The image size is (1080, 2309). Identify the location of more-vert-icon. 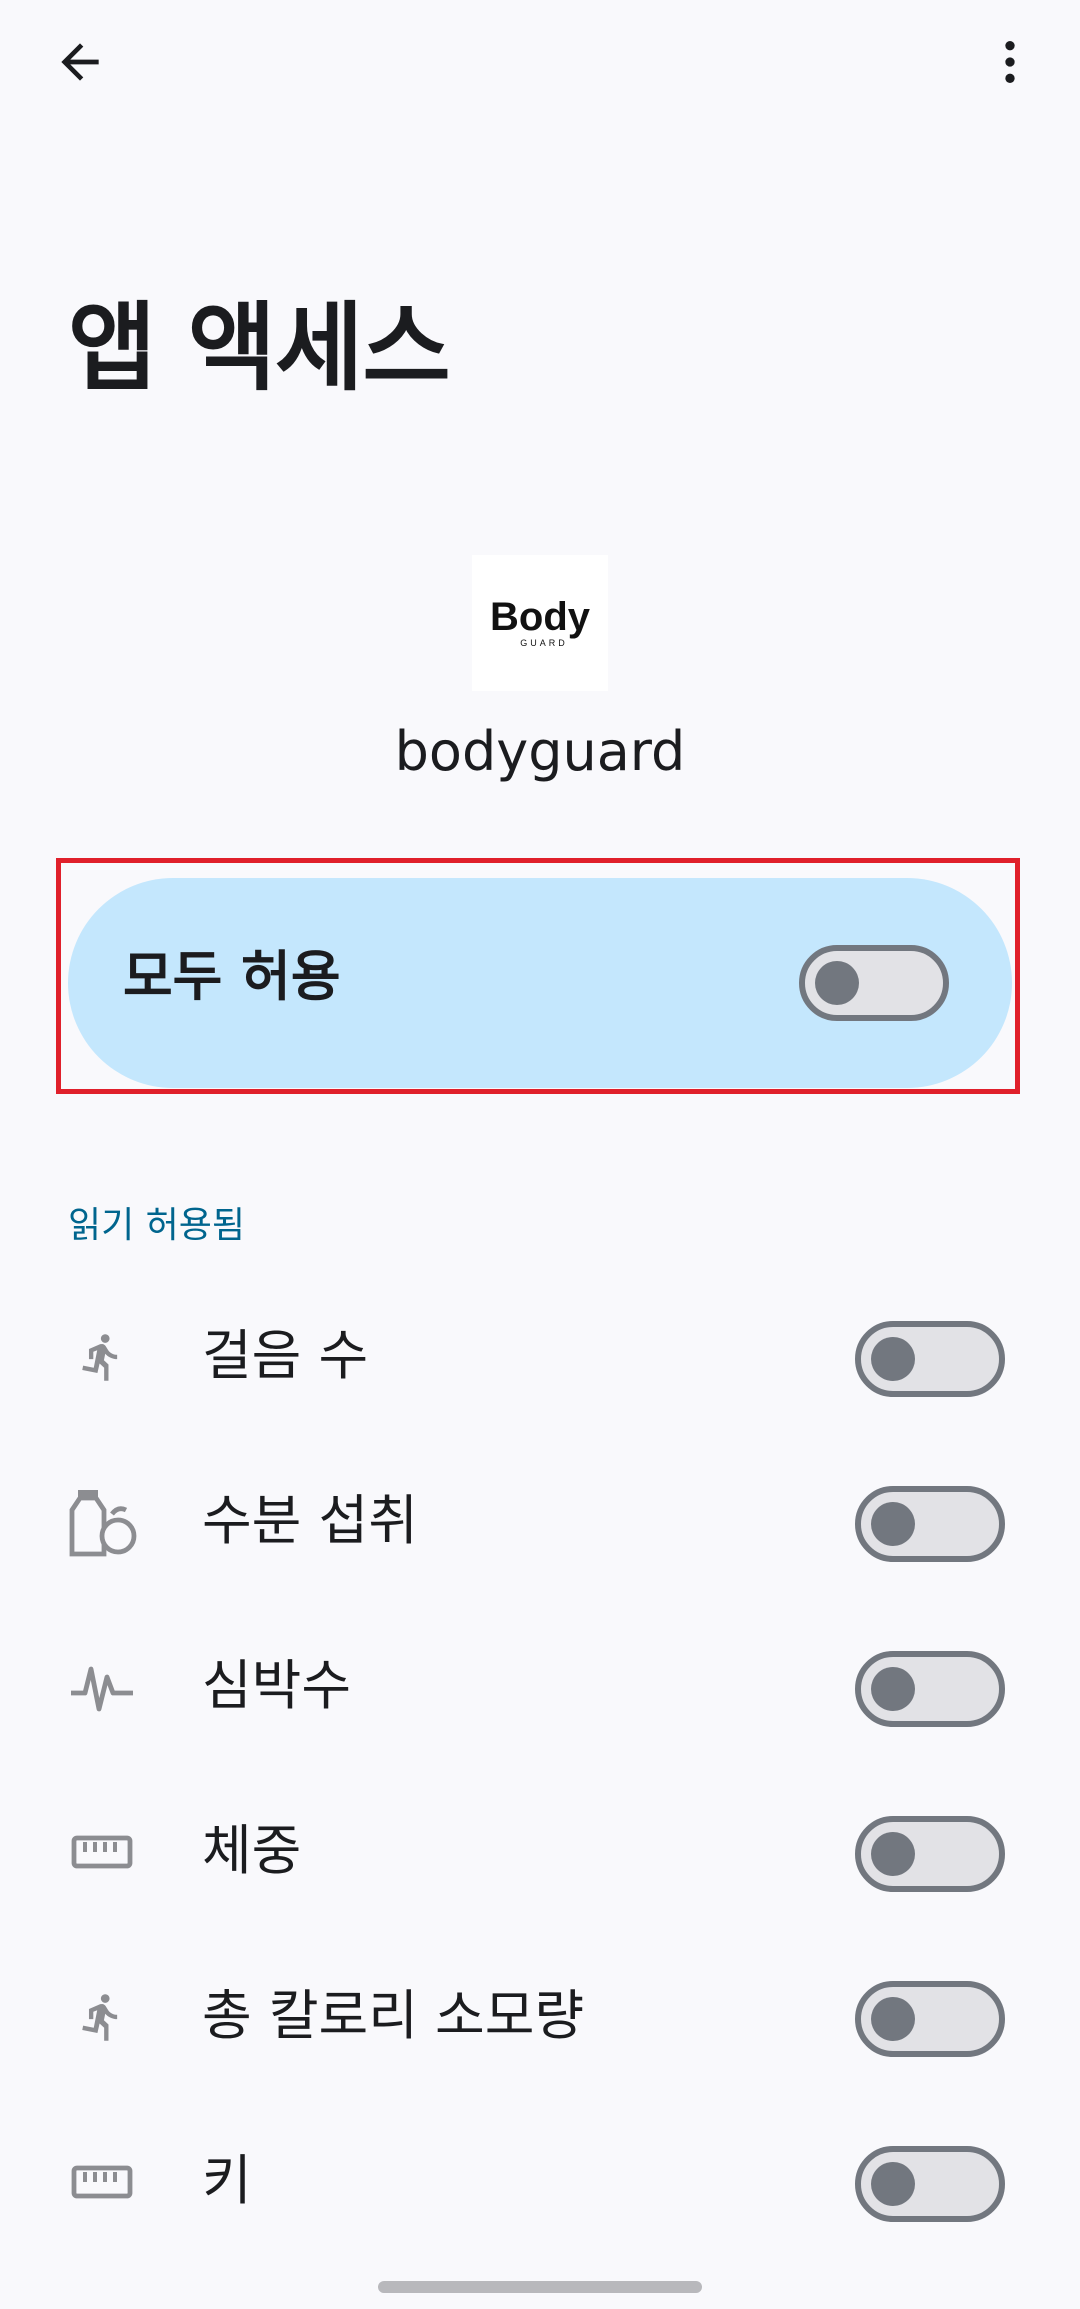
(1010, 62).